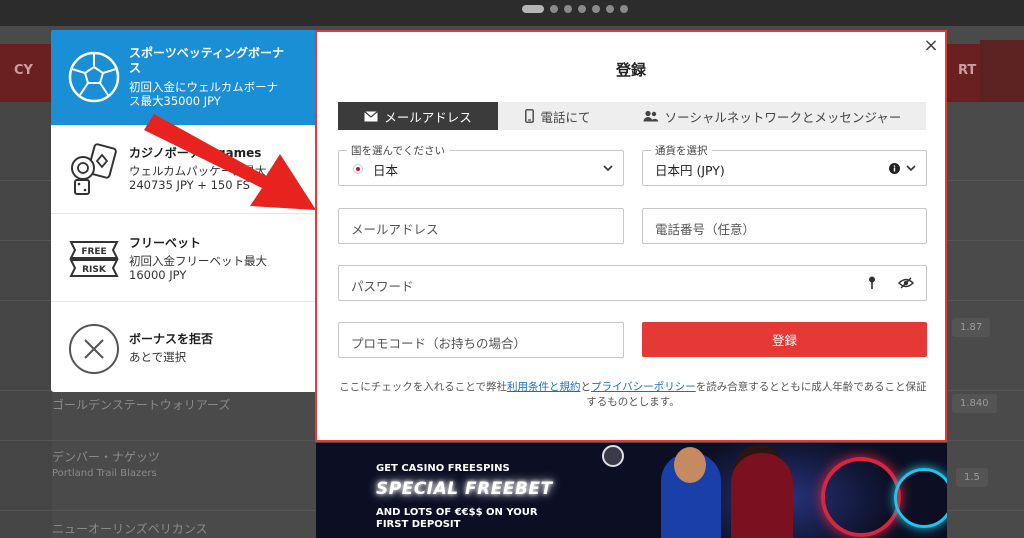  I want to click on key-icon, so click(872, 283).